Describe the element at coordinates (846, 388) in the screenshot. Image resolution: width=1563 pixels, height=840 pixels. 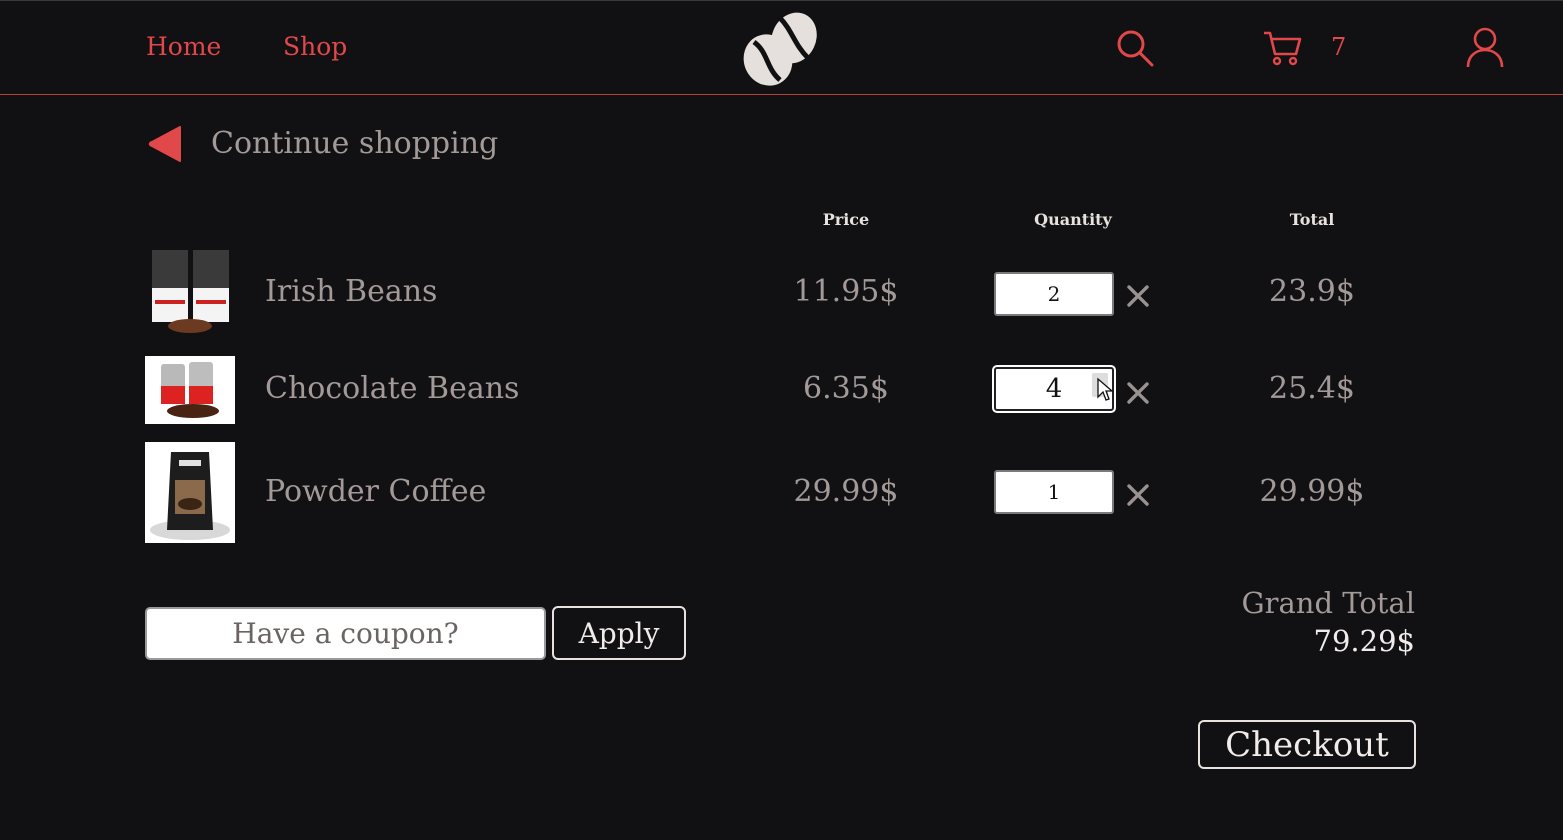
I see `product-price: 6.35$` at that location.